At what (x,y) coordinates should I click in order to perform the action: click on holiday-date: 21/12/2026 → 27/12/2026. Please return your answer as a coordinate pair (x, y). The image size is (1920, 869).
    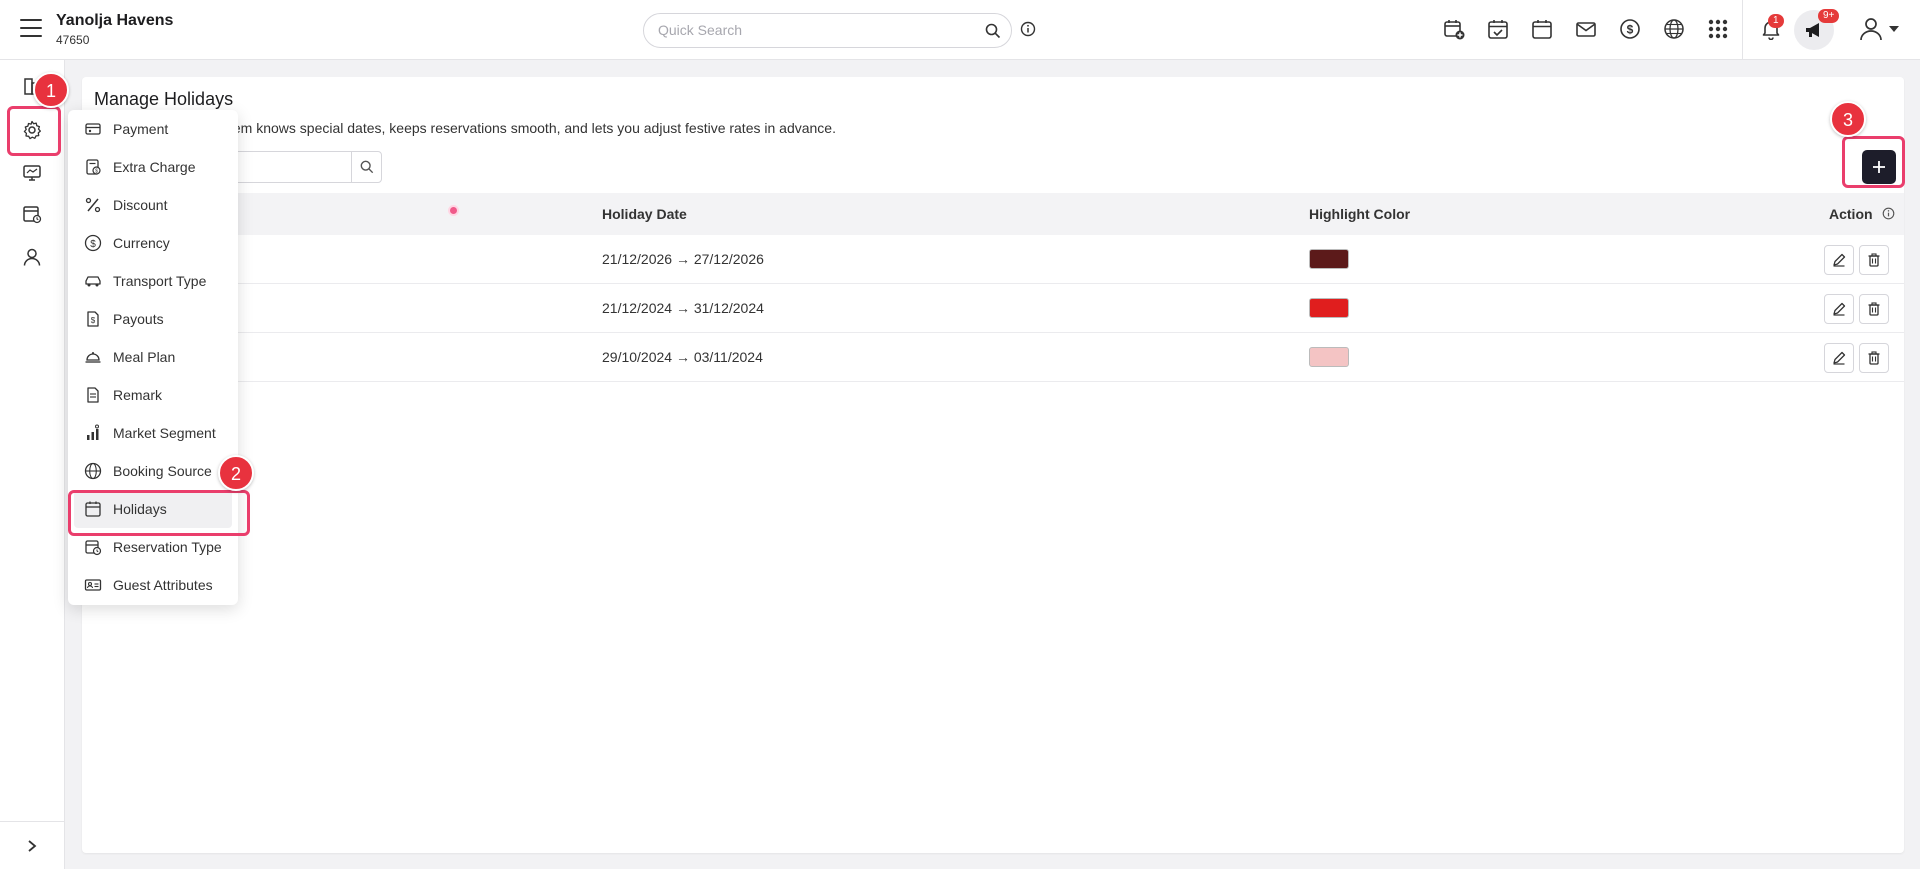
    Looking at the image, I should click on (683, 259).